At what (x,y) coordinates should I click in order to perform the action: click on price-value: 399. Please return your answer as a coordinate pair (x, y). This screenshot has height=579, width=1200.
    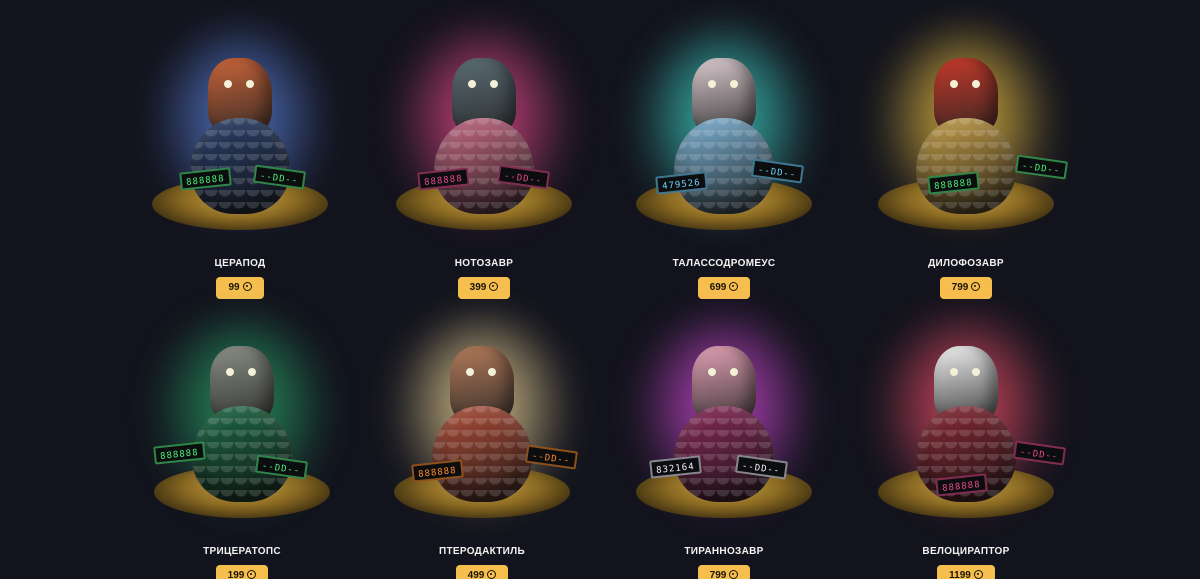
    Looking at the image, I should click on (478, 287).